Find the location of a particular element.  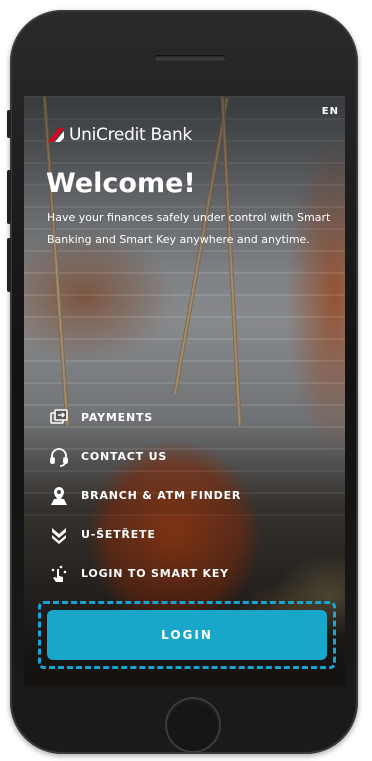

brand-name: UniCredit Bank is located at coordinates (130, 135).